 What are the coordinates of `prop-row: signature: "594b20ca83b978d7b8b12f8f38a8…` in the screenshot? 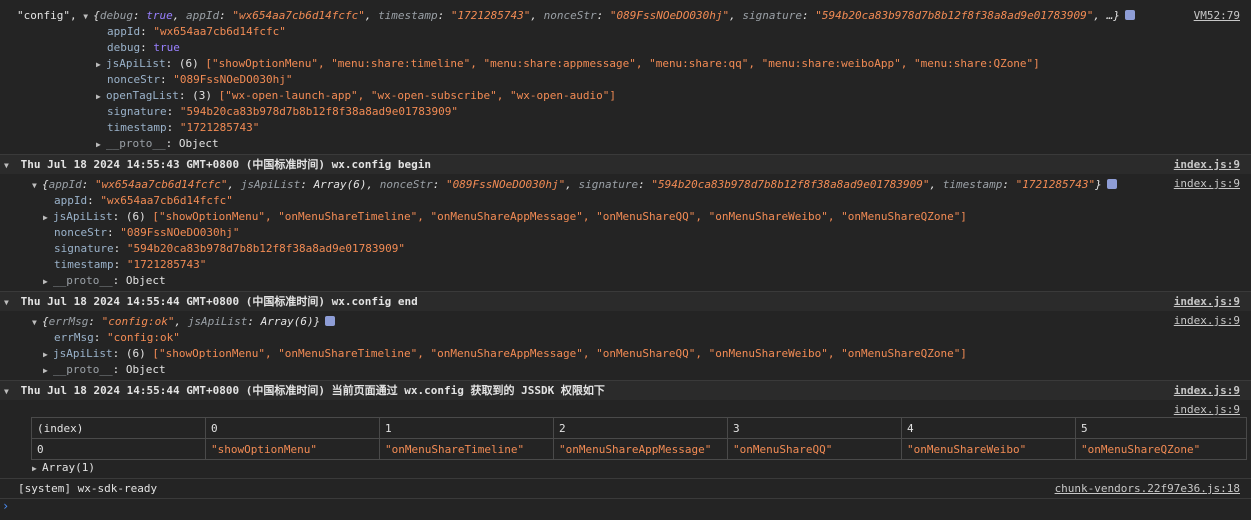 It's located at (283, 111).